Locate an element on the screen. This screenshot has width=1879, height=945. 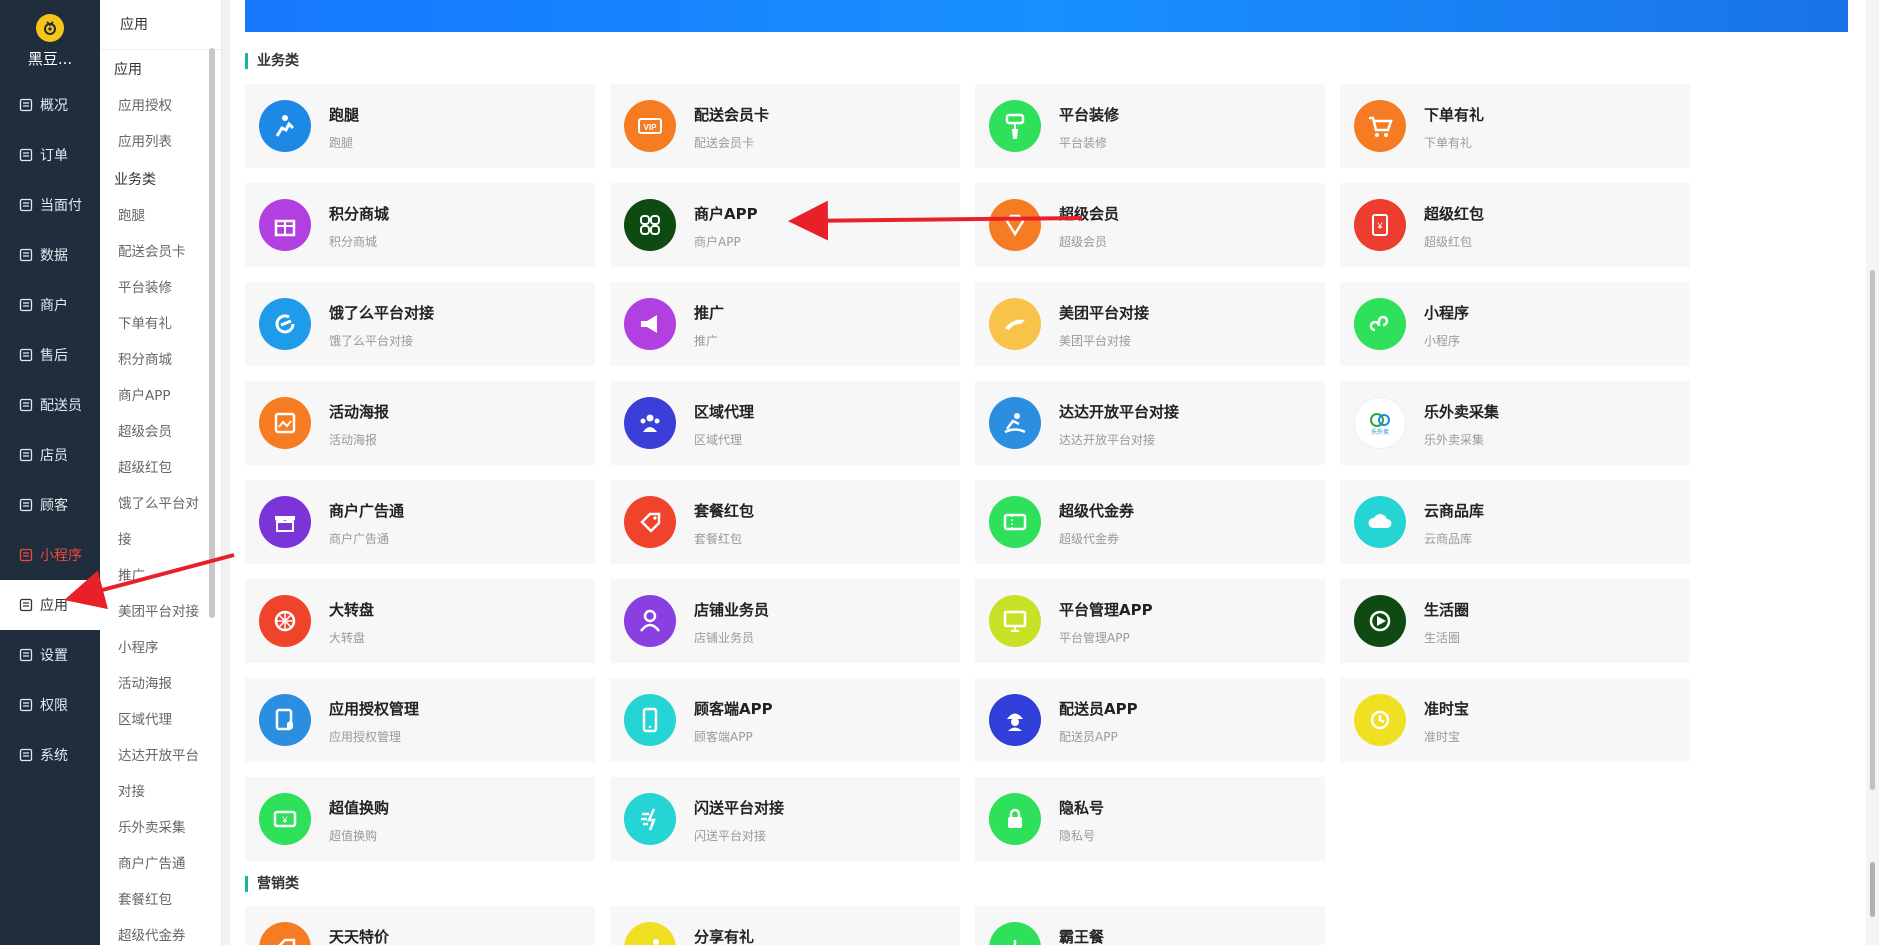
nav-item: 店员 is located at coordinates (50, 455).